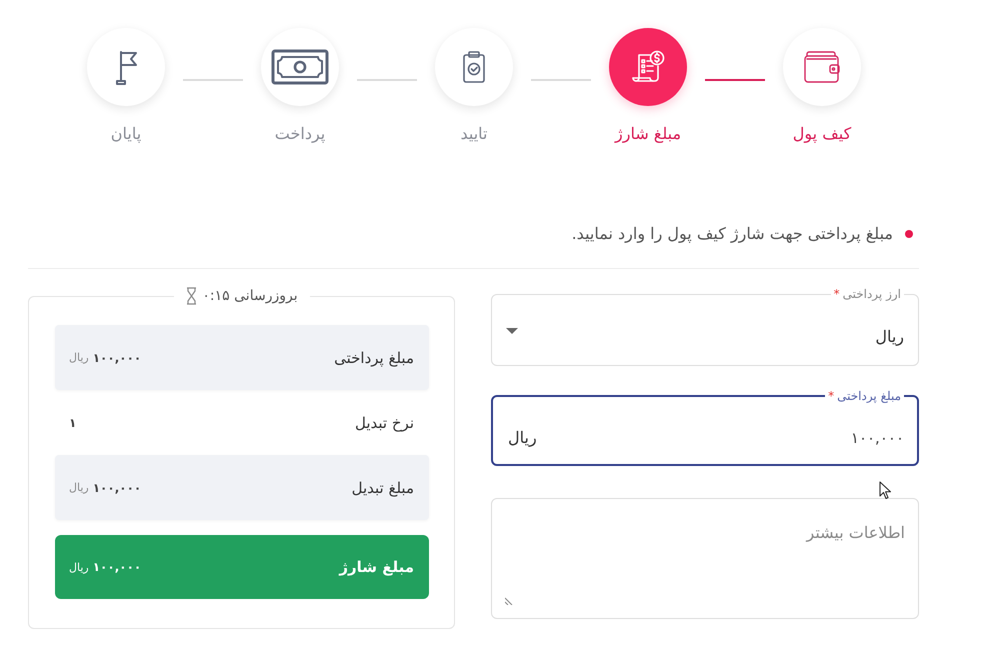  Describe the element at coordinates (374, 357) in the screenshot. I see `row-label: مبلغ پرداختی` at that location.